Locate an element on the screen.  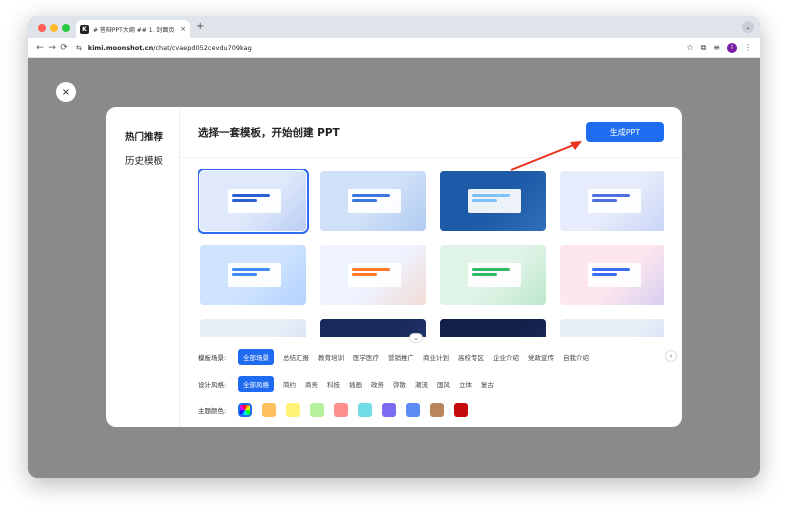
forward-icon: → is located at coordinates (52, 48).